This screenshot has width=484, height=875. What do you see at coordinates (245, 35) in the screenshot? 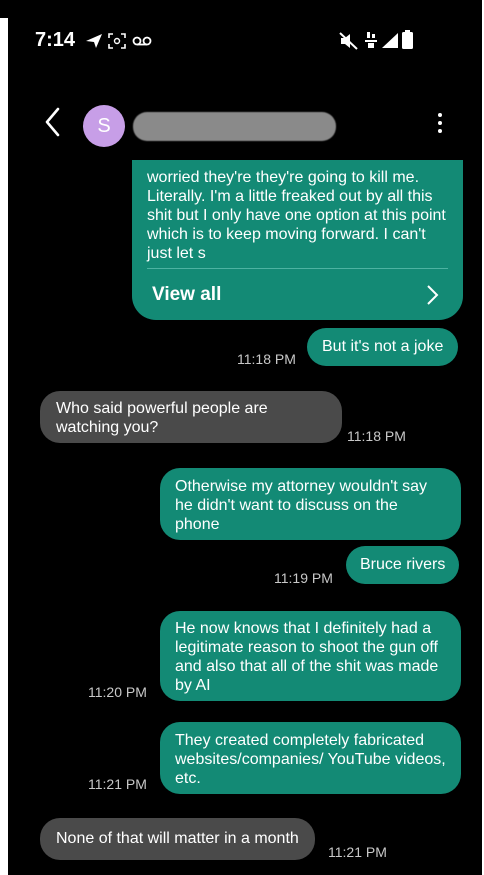
I see `status-bar: 7:14` at bounding box center [245, 35].